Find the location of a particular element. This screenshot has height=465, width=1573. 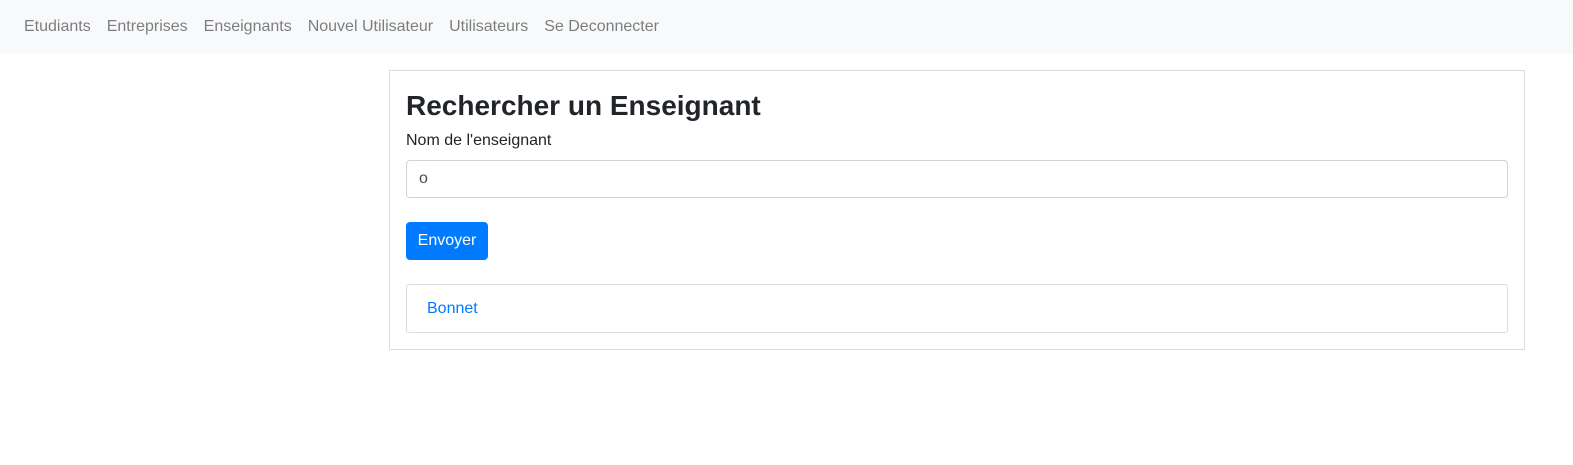

nav-link-logout: Se Deconnecter is located at coordinates (601, 27).